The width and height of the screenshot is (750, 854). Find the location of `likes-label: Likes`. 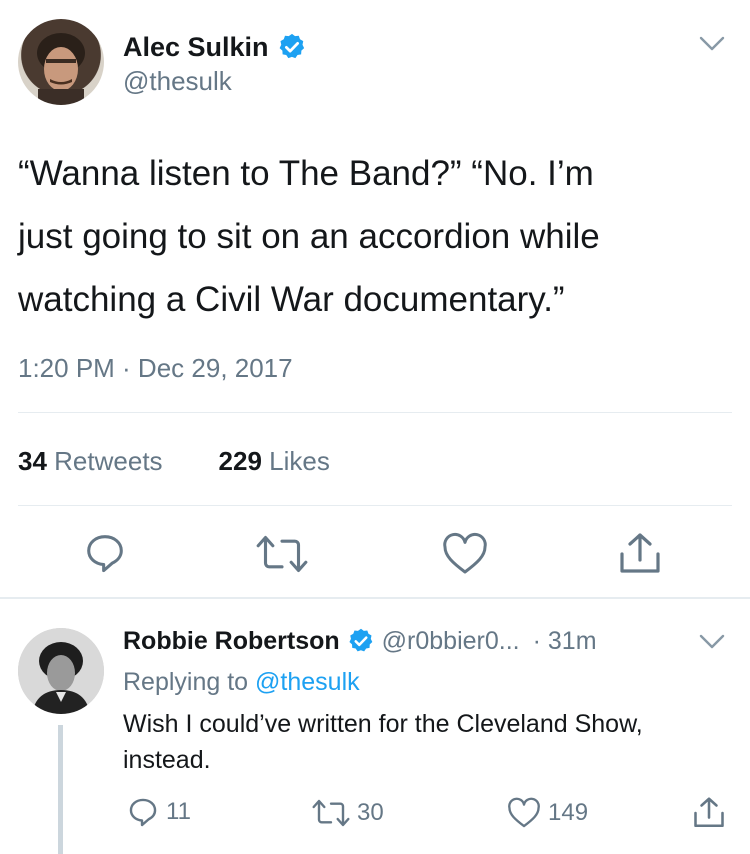

likes-label: Likes is located at coordinates (299, 461).